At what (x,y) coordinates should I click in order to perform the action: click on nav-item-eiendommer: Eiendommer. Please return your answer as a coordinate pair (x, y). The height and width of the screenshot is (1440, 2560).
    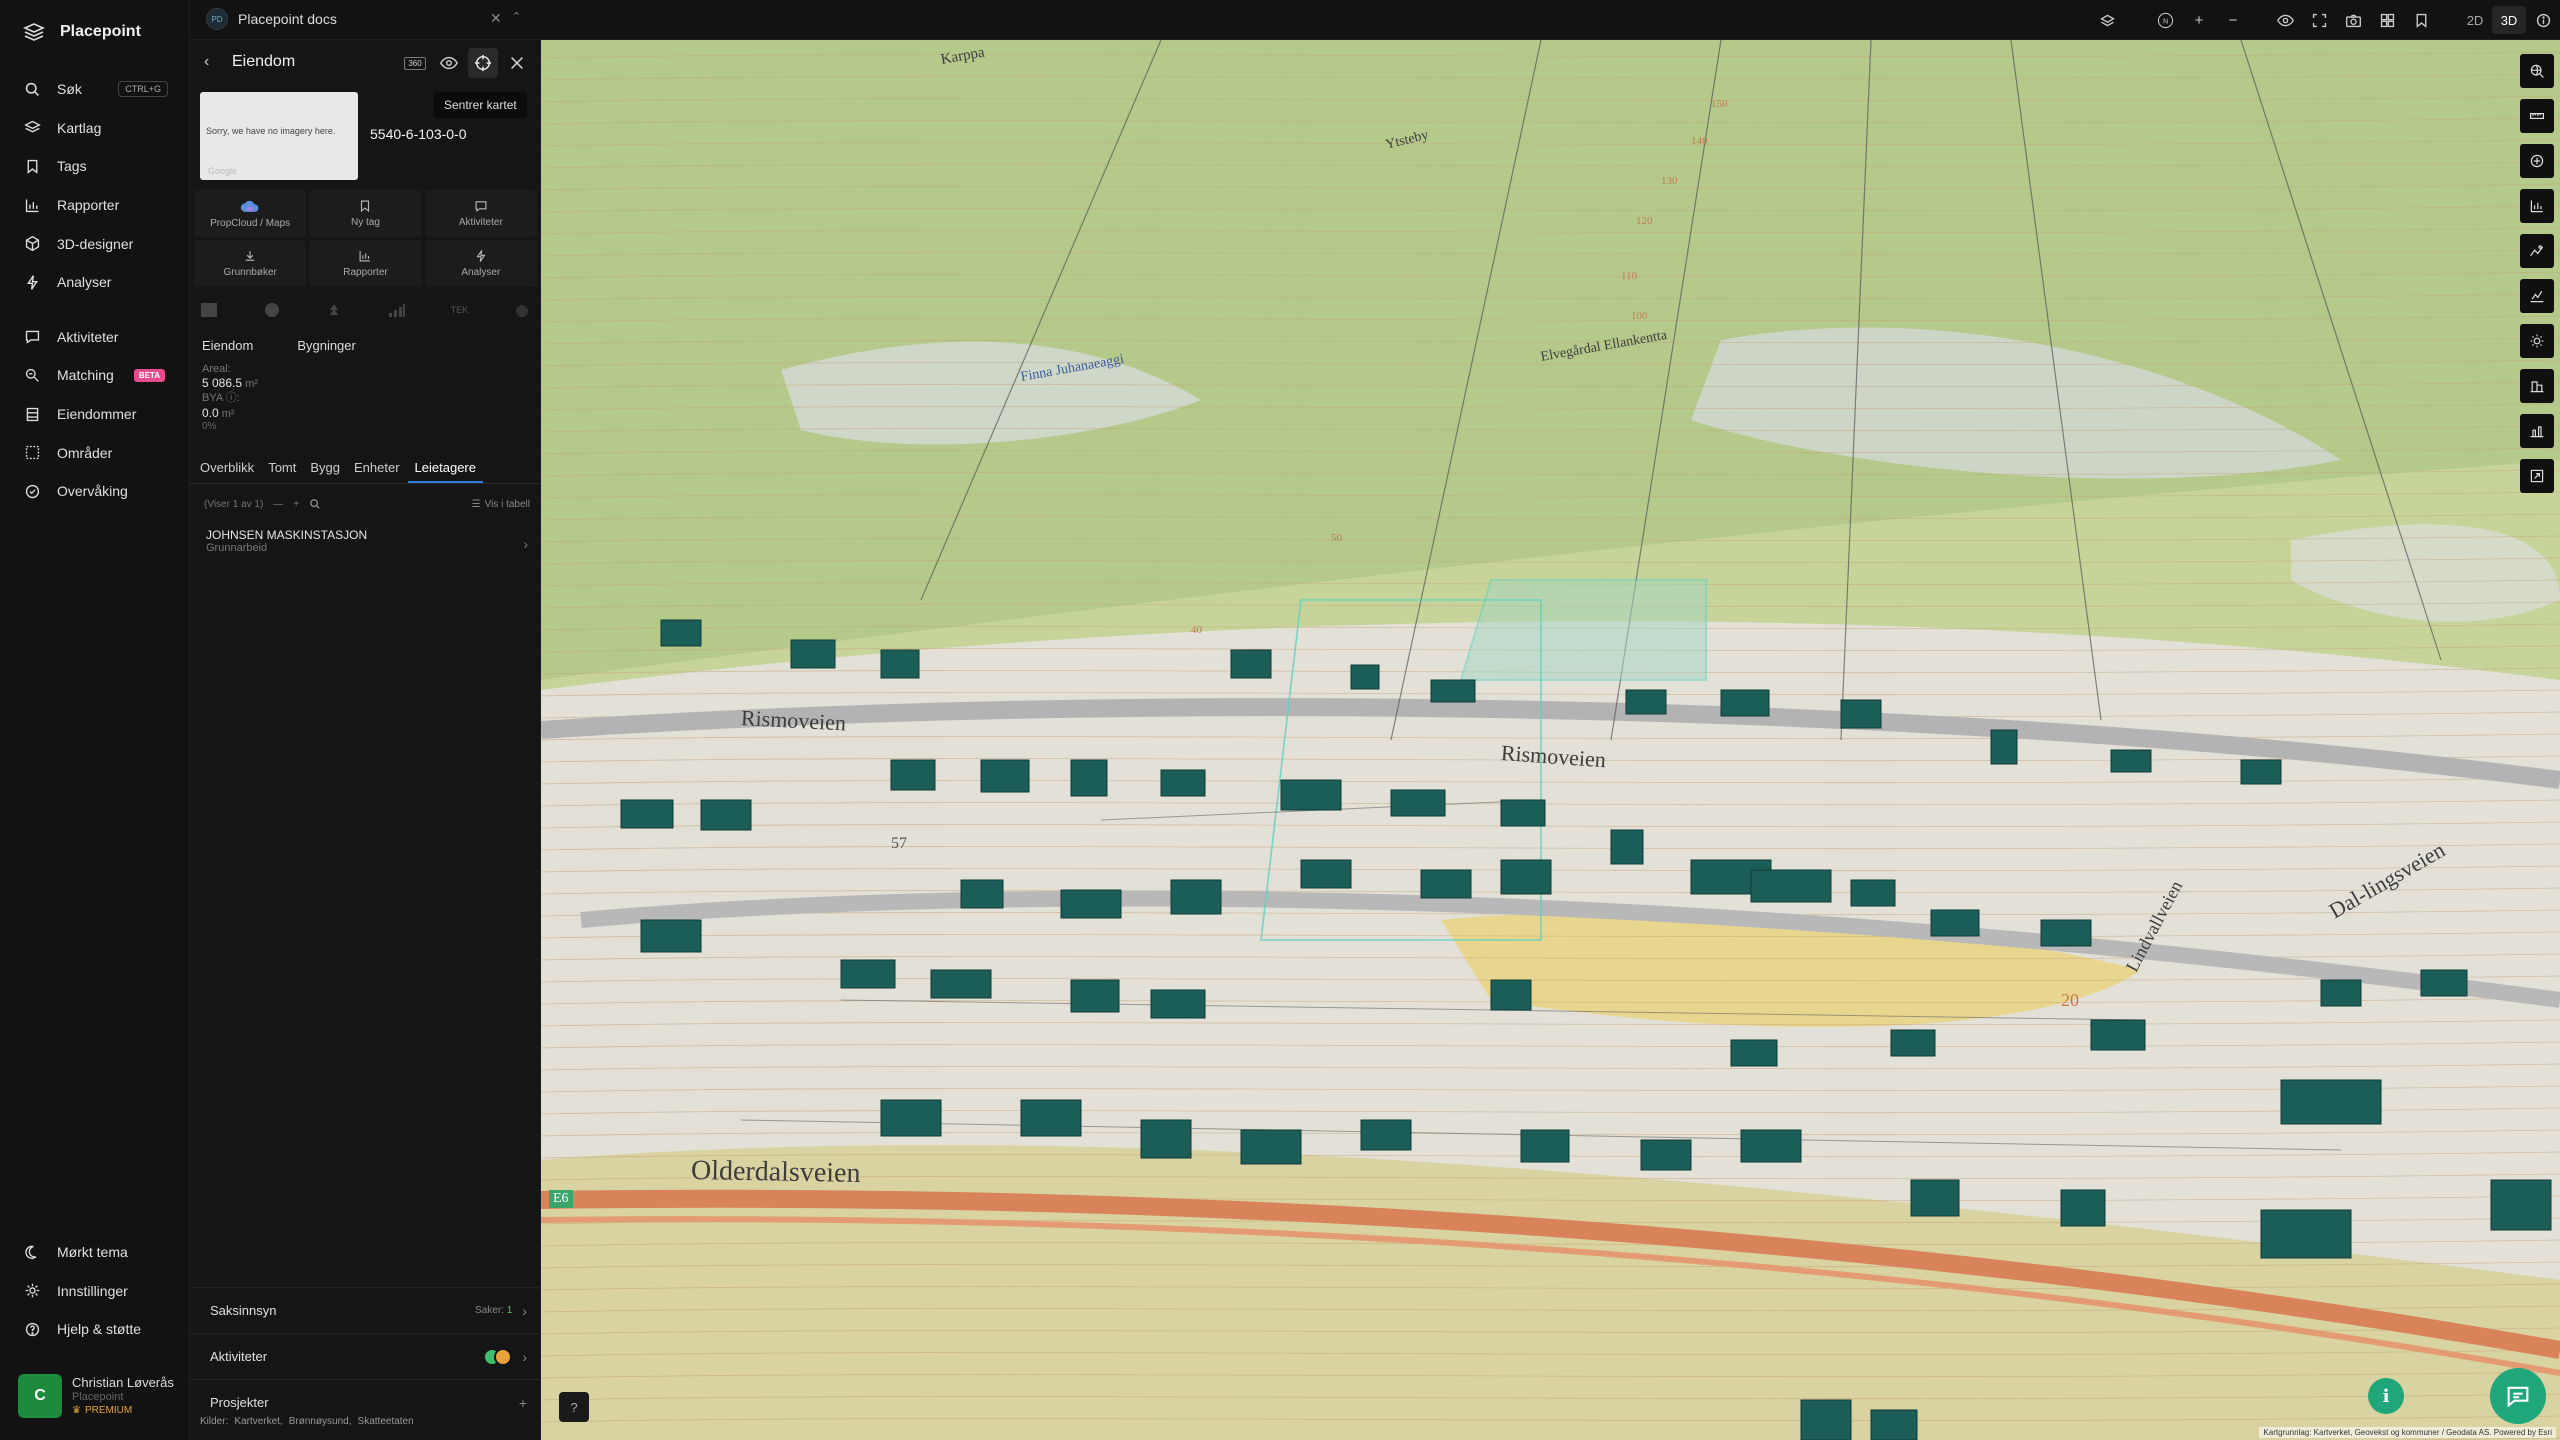
    Looking at the image, I should click on (95, 414).